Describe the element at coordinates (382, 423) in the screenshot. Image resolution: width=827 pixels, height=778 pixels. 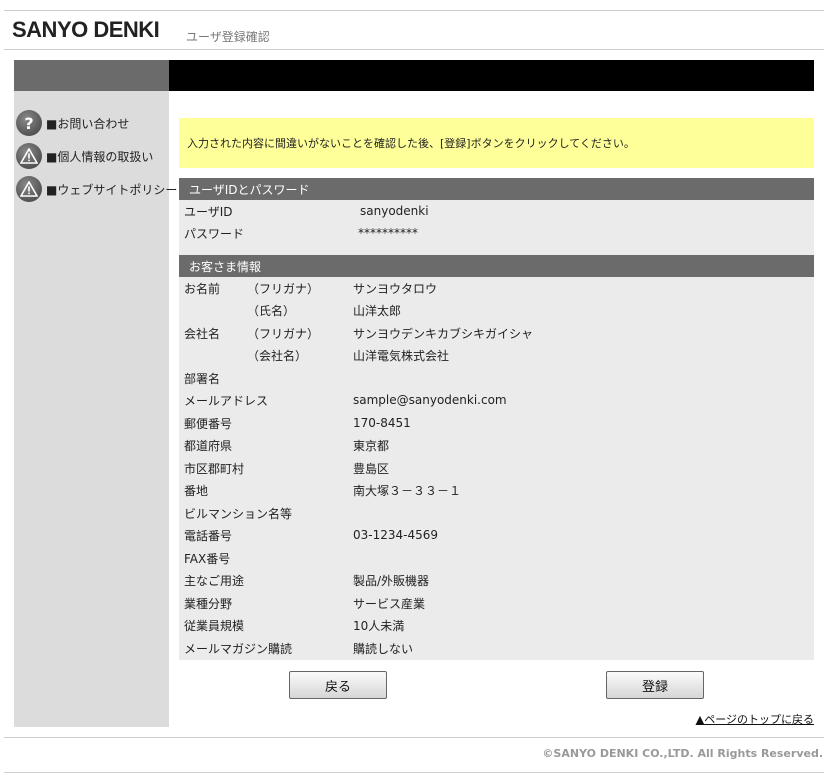
I see `field-value: 170-8451` at that location.